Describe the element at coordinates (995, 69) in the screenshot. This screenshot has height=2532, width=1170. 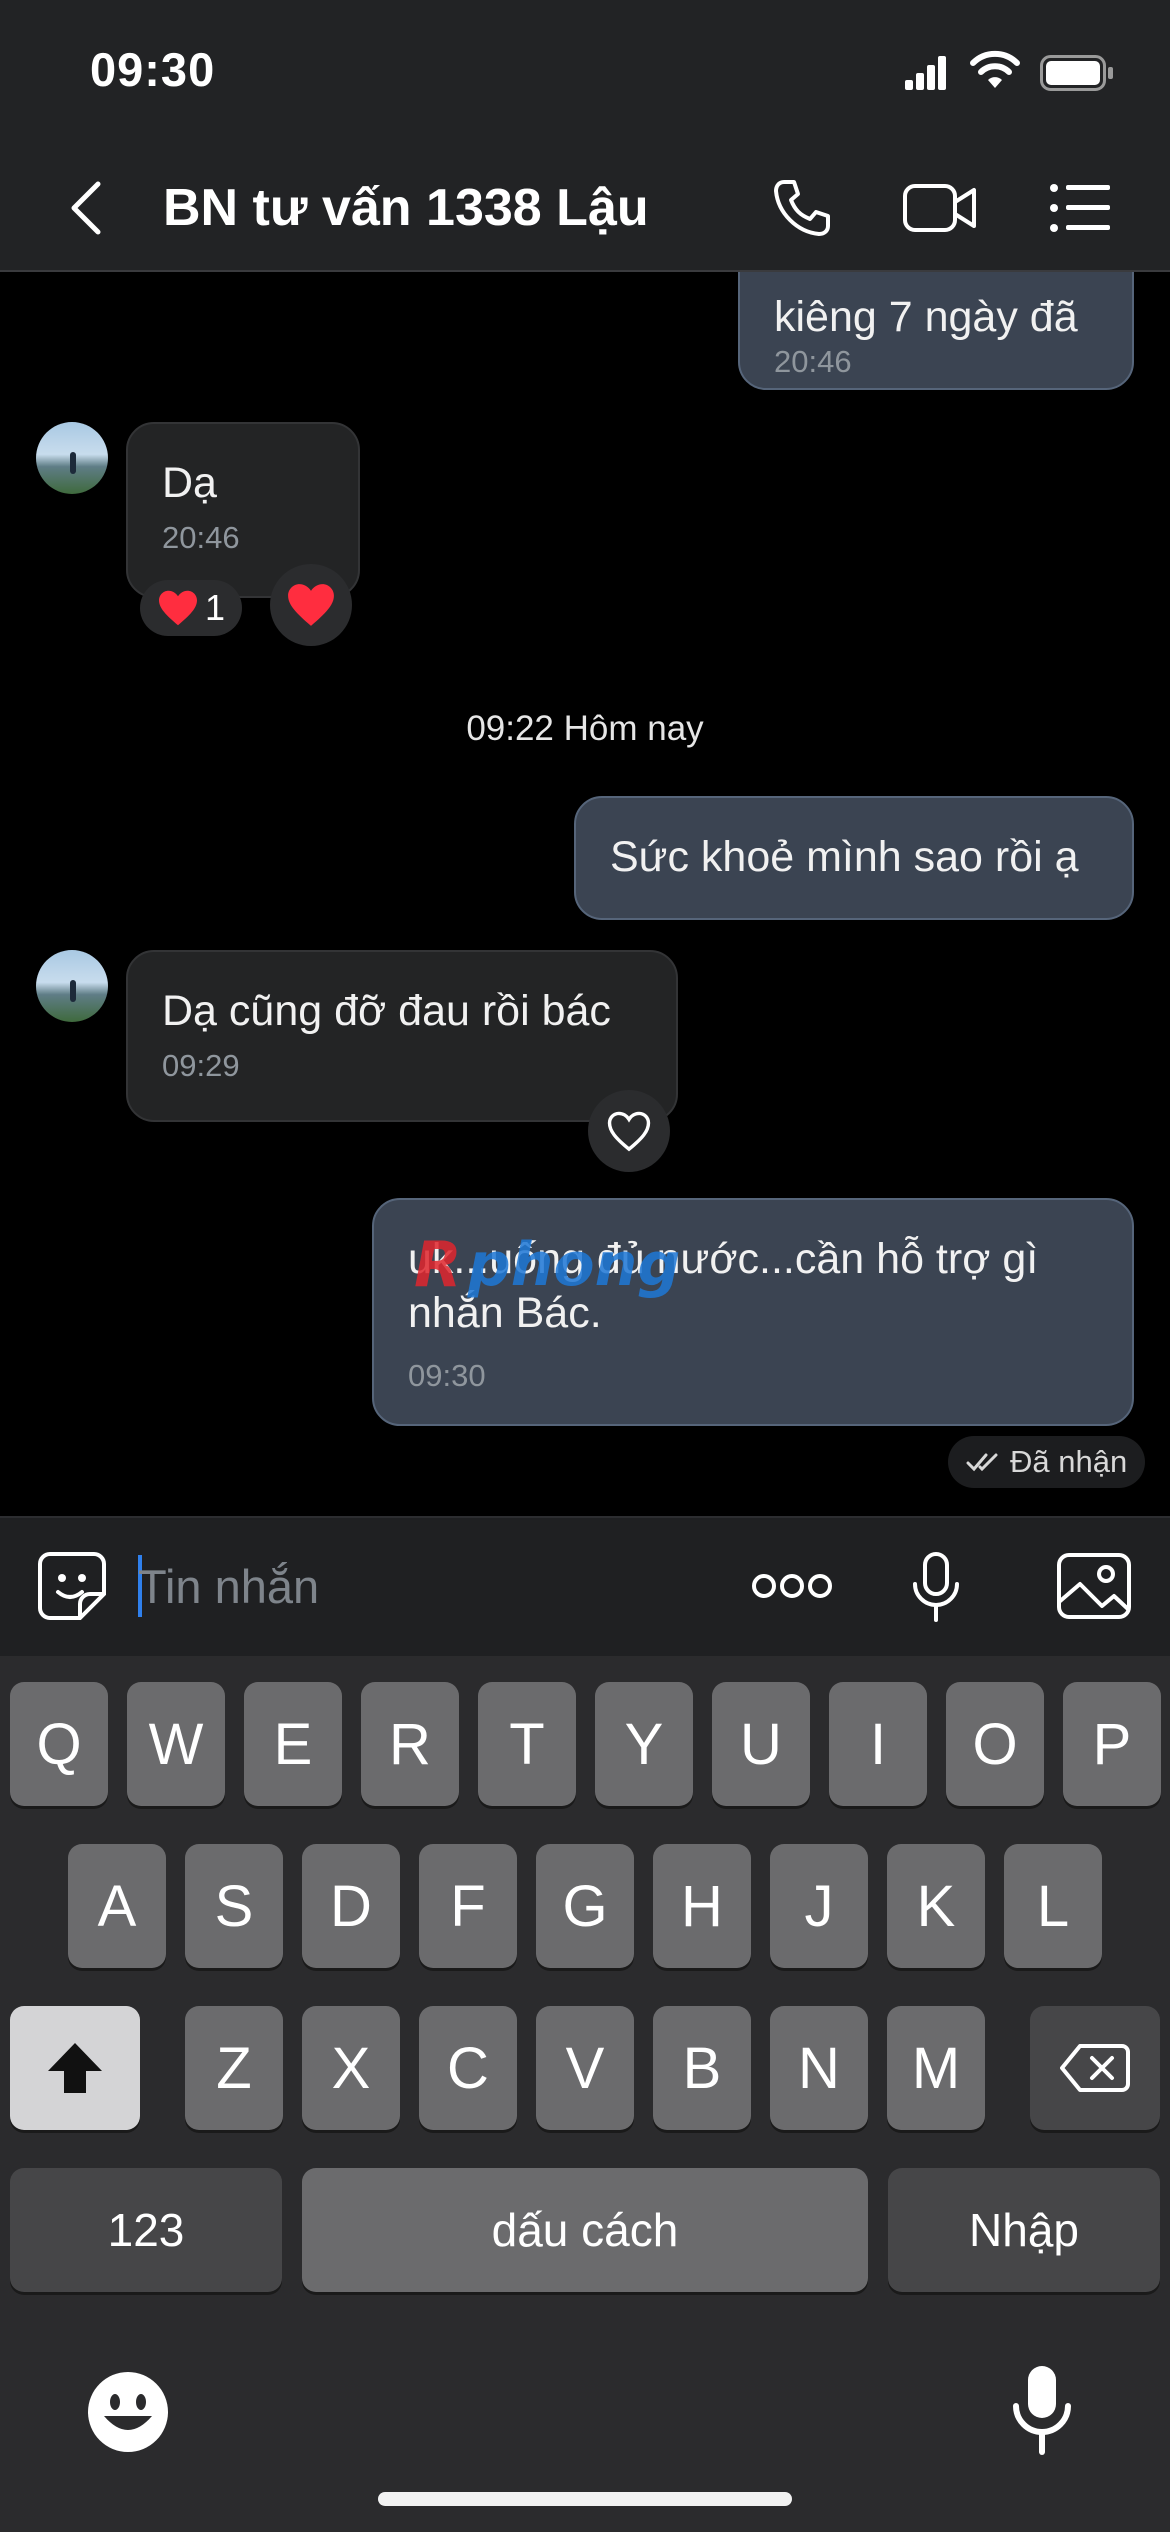
I see `wifi-icon` at that location.